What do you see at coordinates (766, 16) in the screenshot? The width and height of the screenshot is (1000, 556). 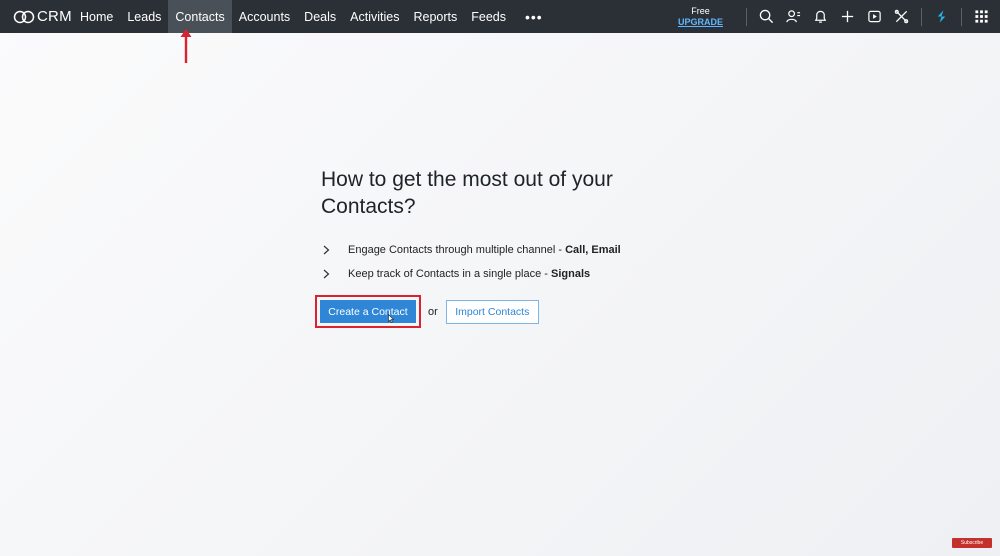 I see `search-icon` at bounding box center [766, 16].